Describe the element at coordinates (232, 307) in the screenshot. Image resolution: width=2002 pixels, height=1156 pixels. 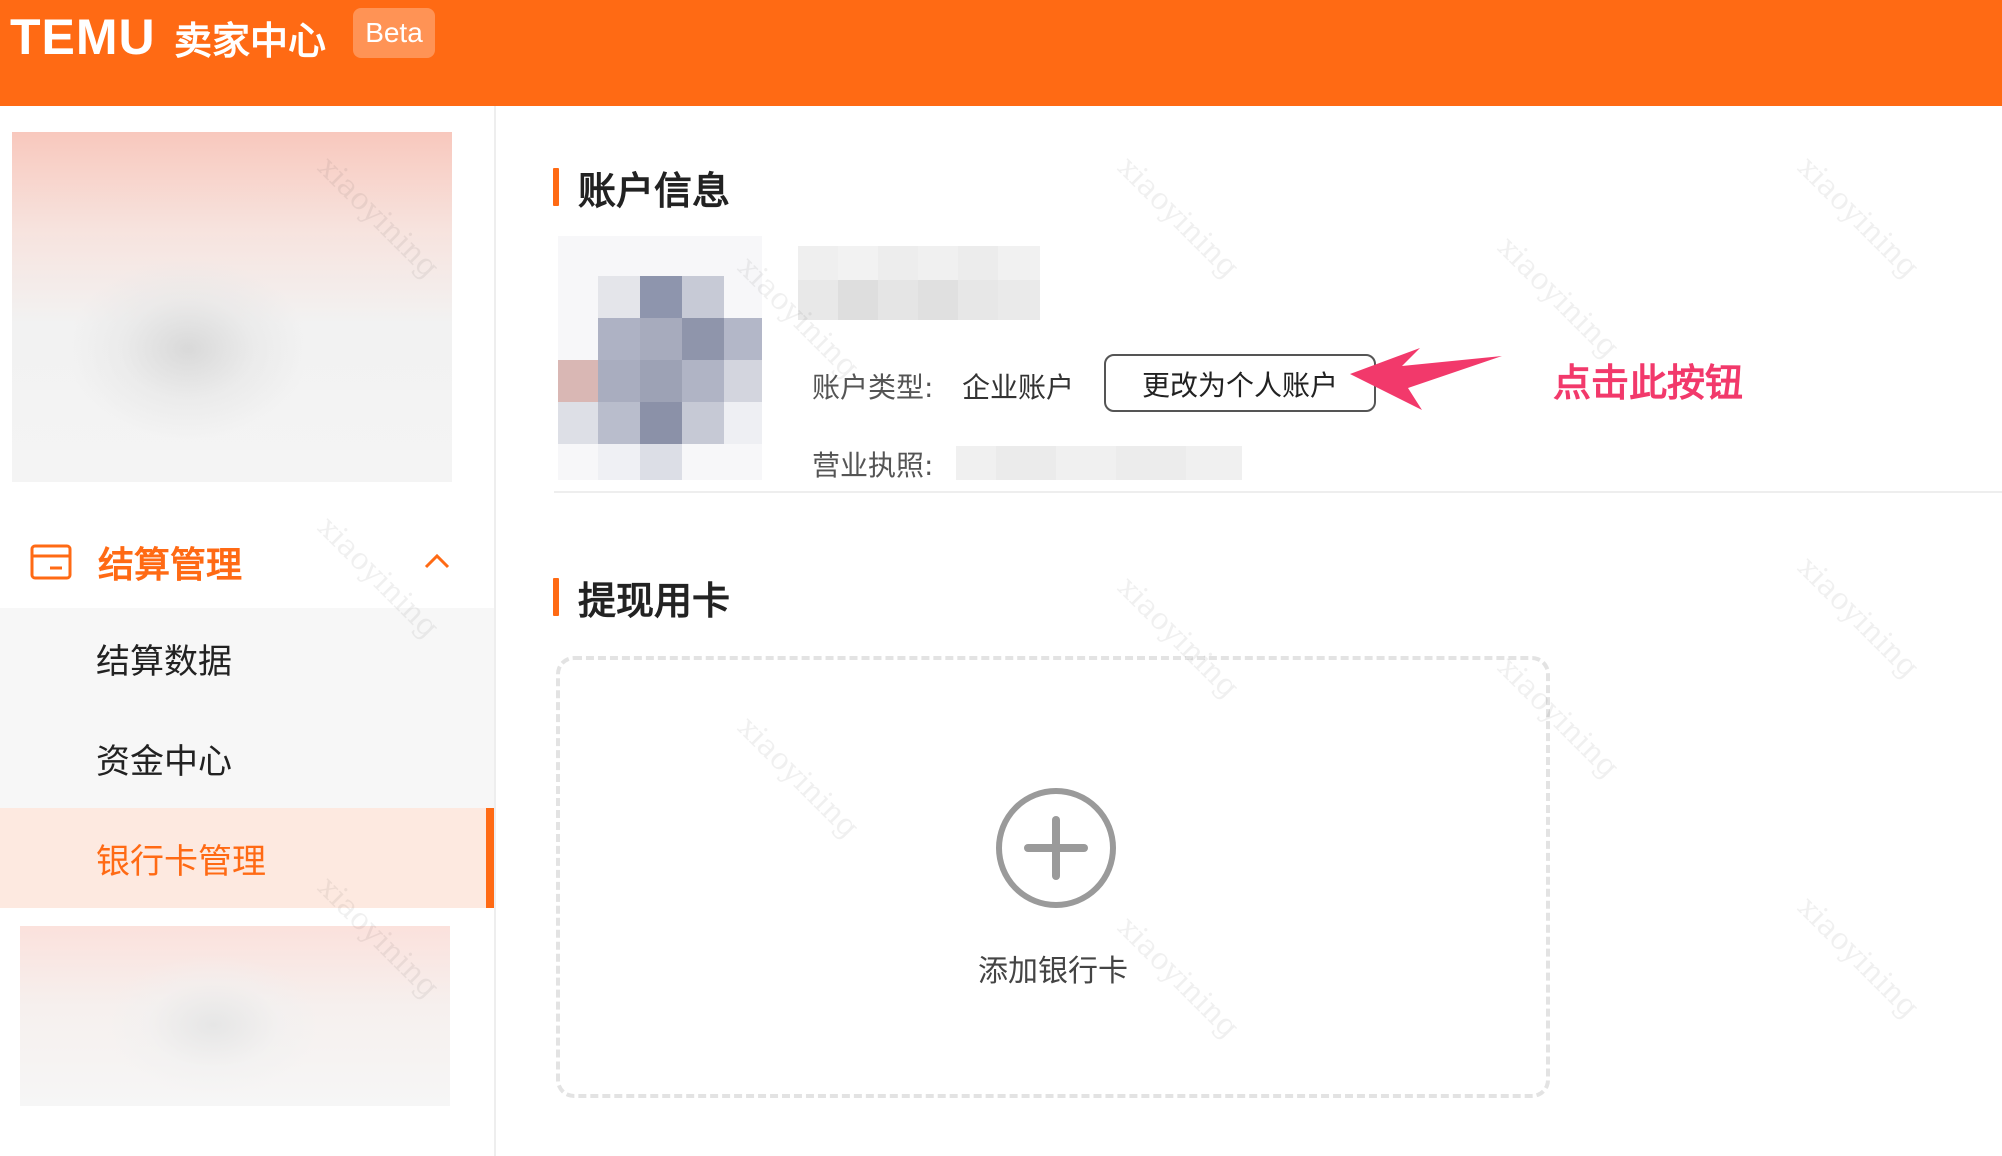
I see `blurred-profile-area` at that location.